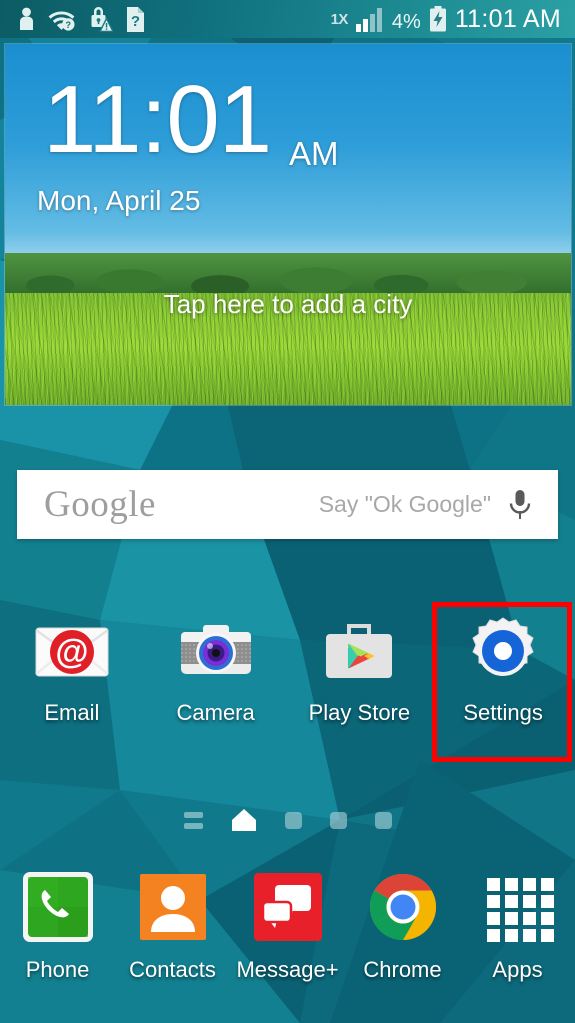 Image resolution: width=575 pixels, height=1023 pixels. Describe the element at coordinates (287, 504) in the screenshot. I see `google-search-bar: Google Say "Ok Google"` at that location.